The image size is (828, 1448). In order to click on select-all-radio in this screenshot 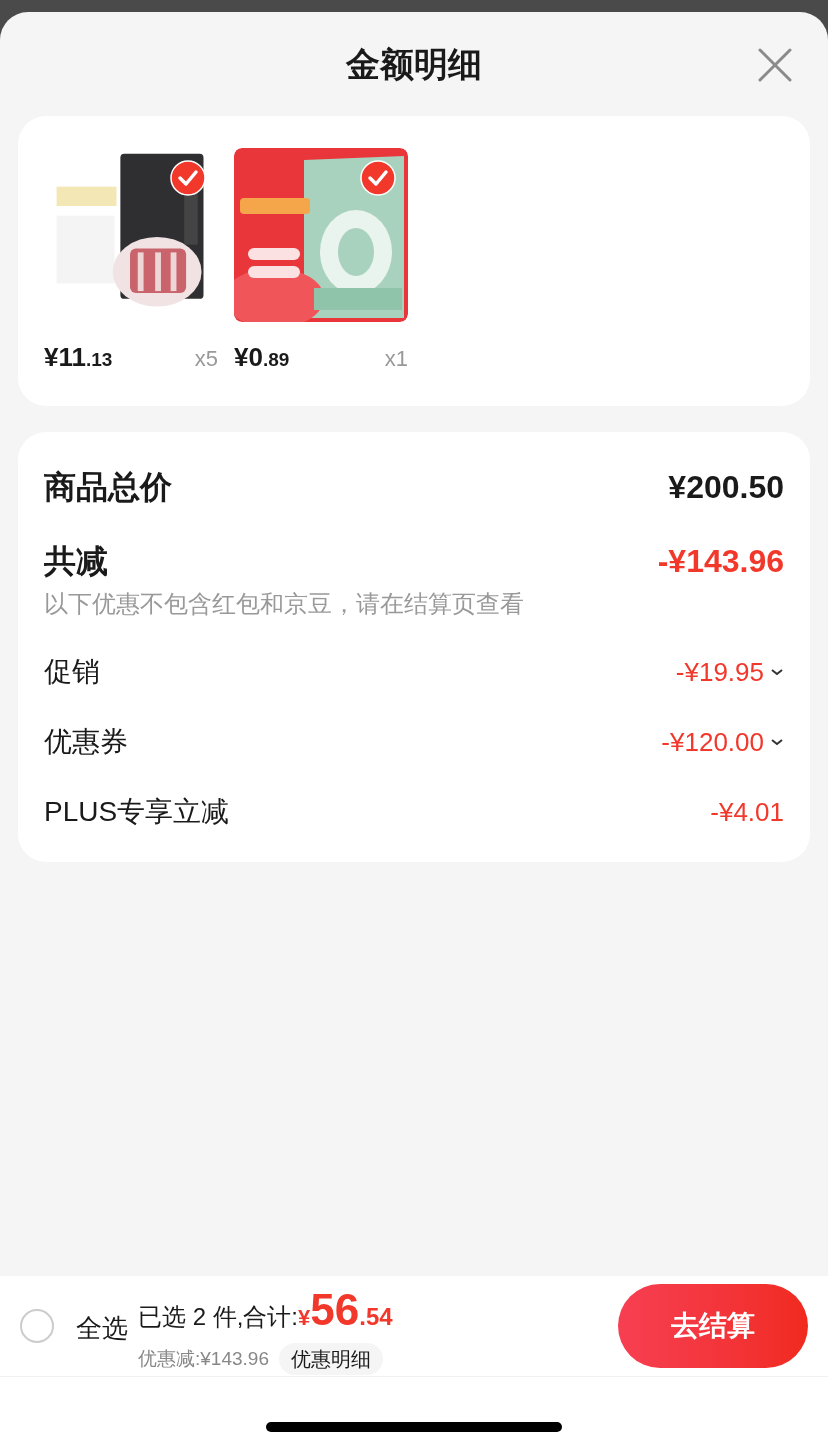, I will do `click(37, 1326)`.